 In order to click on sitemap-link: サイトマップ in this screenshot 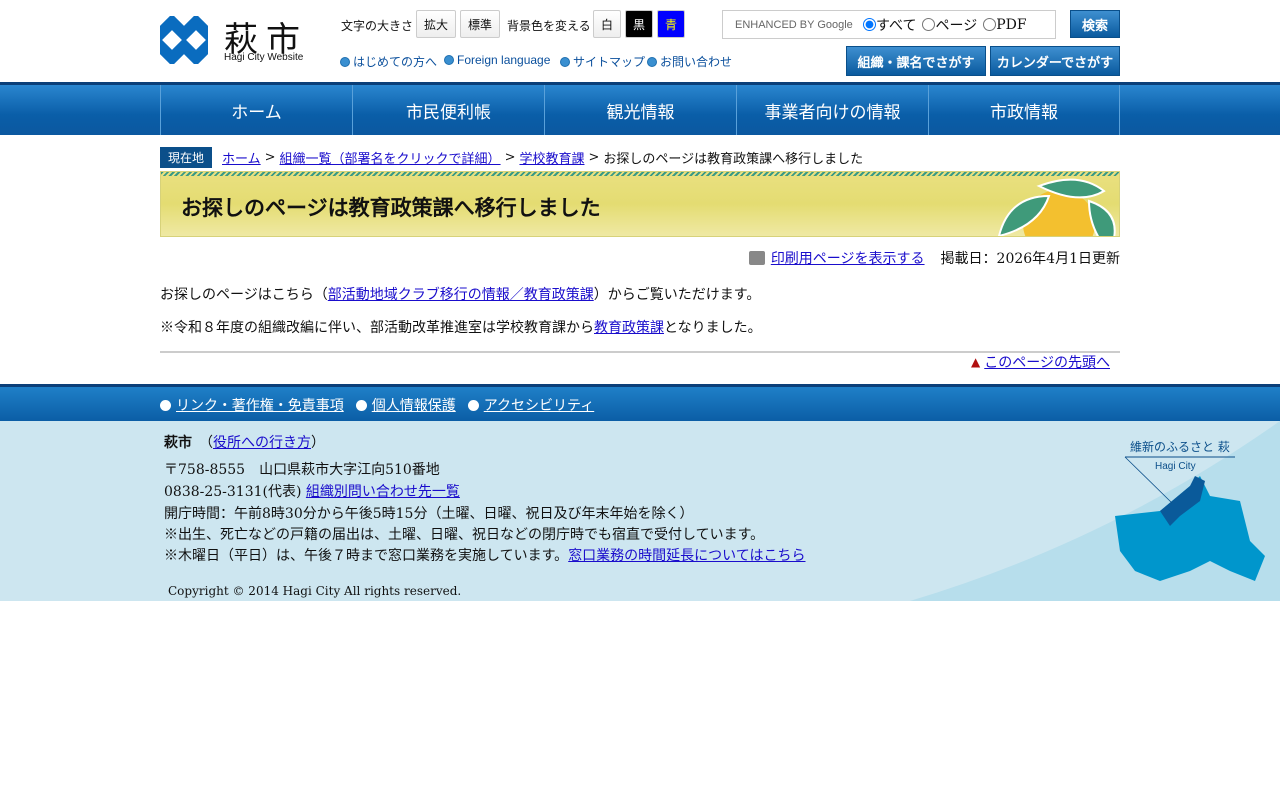, I will do `click(602, 61)`.